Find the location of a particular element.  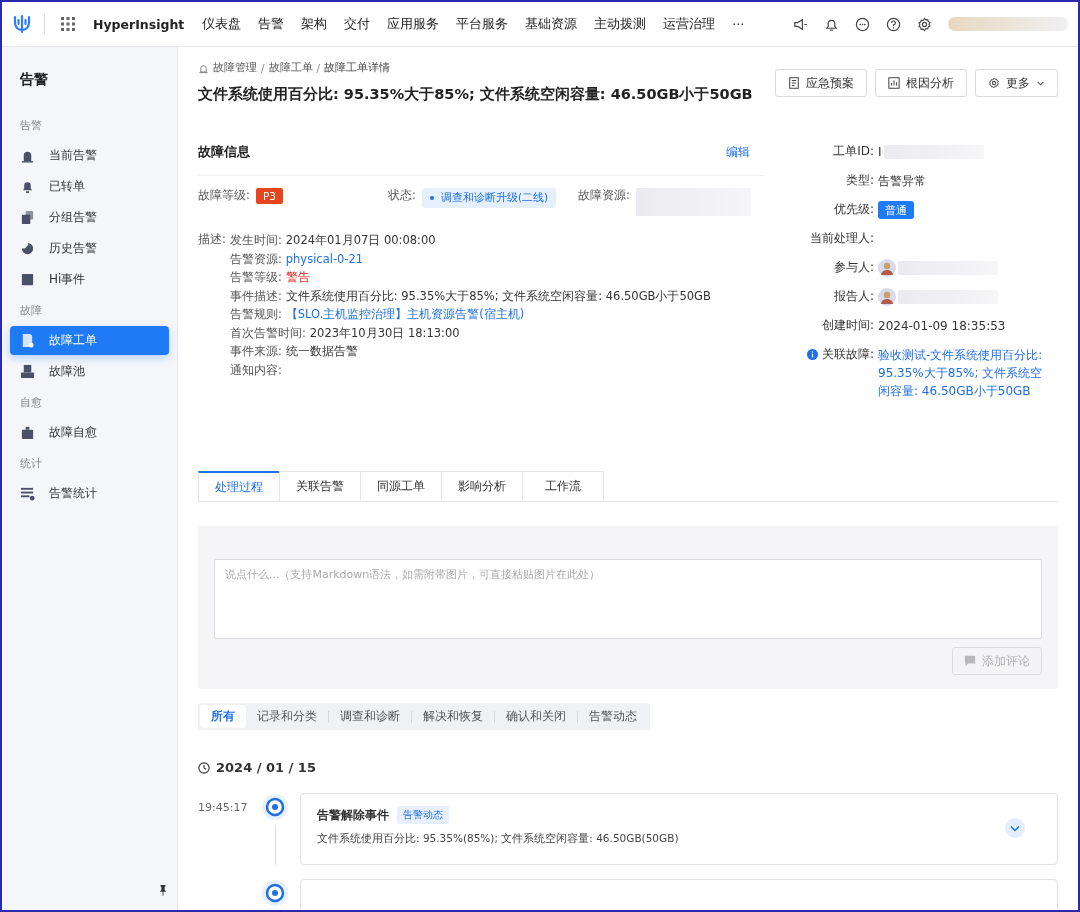

speaker-icon is located at coordinates (800, 24).